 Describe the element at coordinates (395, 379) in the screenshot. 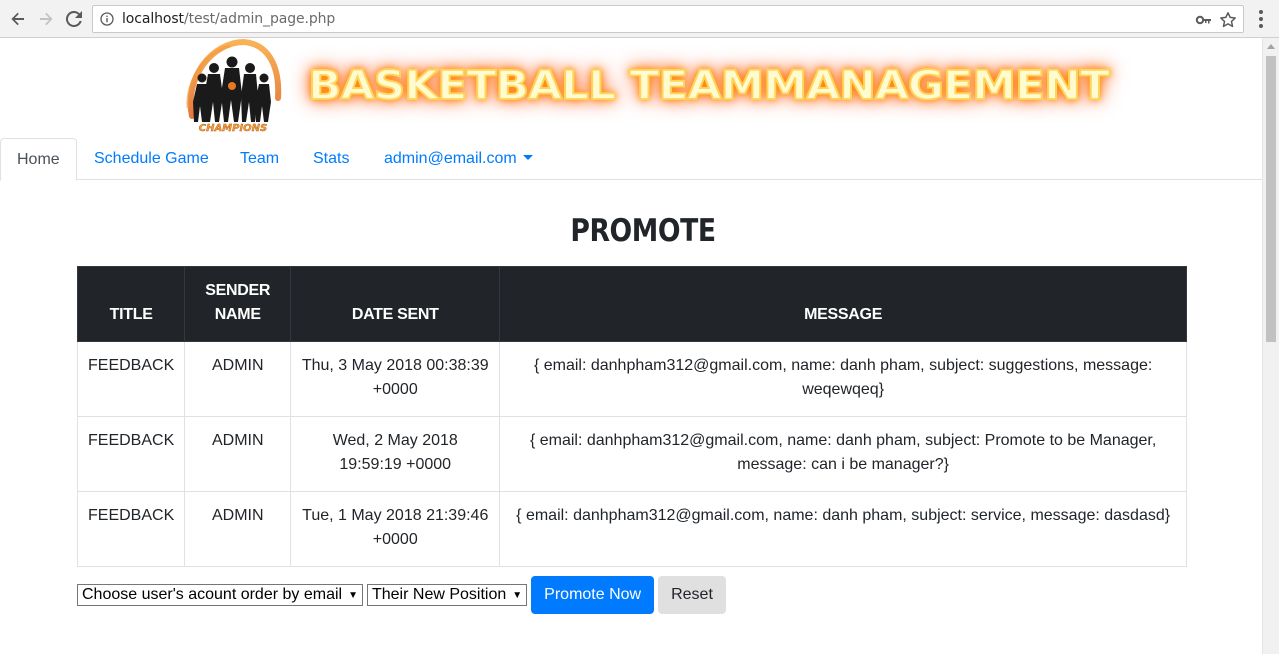

I see `cell-date: Thu, 3 May 2018 00:38:39 +0000` at that location.